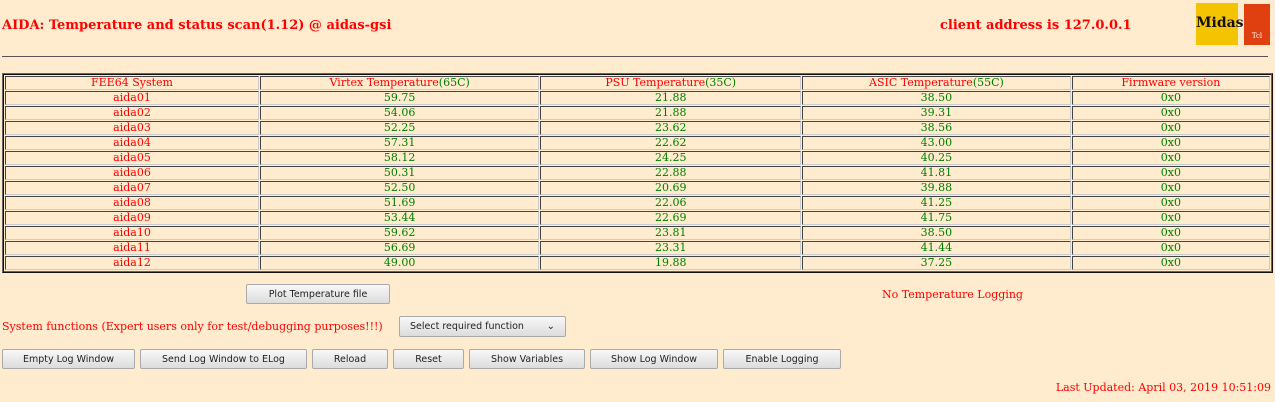 The height and width of the screenshot is (402, 1275). What do you see at coordinates (400, 248) in the screenshot?
I see `virtex-temp-cell: 56.69` at bounding box center [400, 248].